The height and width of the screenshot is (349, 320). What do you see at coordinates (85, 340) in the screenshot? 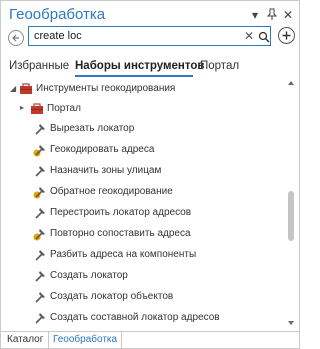
I see `tab-geoprocessing: Геообработка` at bounding box center [85, 340].